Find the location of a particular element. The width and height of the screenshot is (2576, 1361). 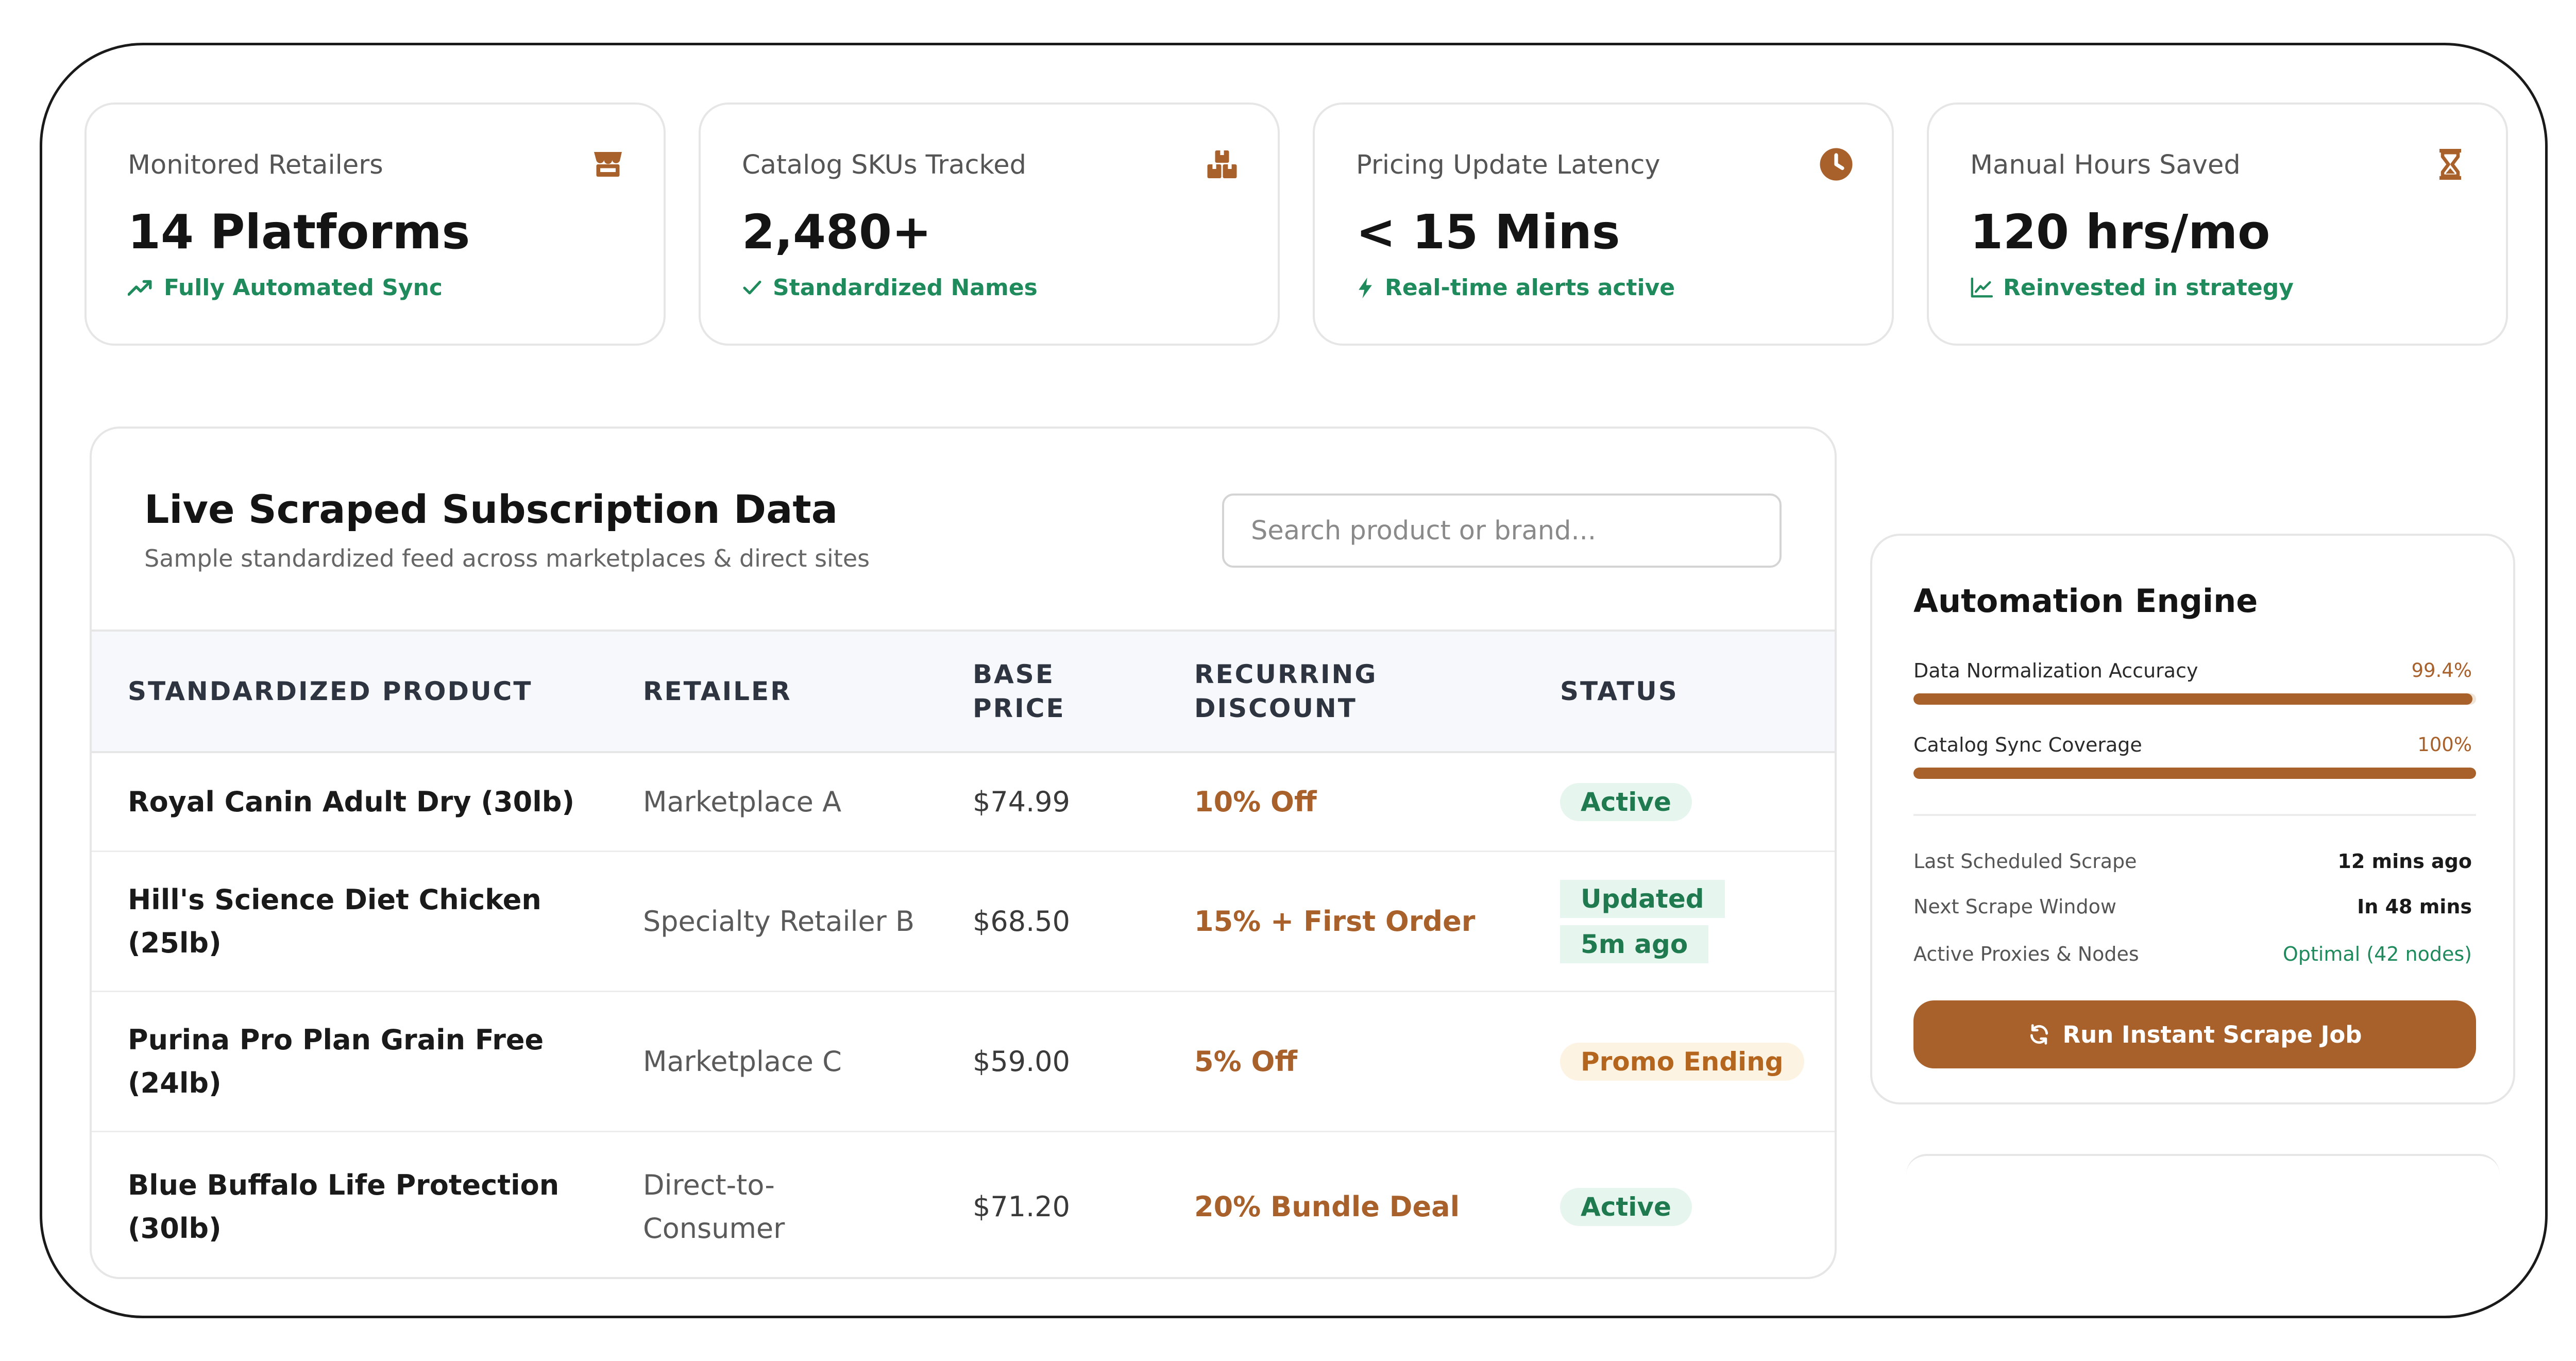

stat-subtext: Reinvested in strategy is located at coordinates (2132, 288).